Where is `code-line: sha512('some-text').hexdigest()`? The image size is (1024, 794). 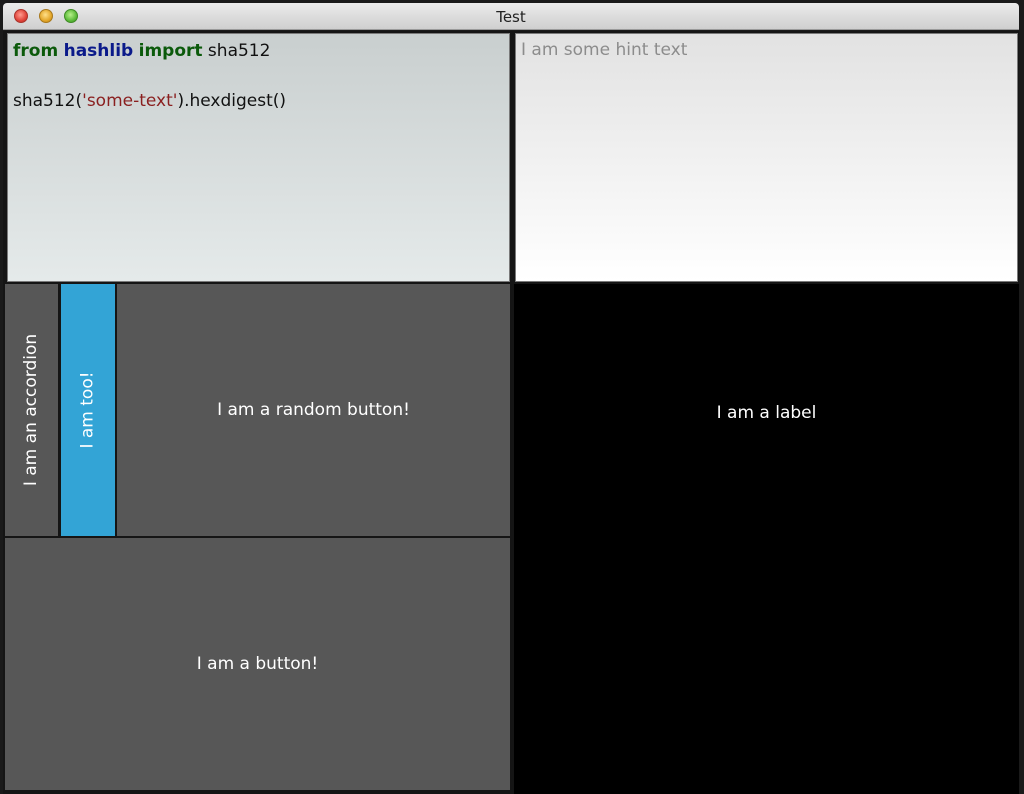 code-line: sha512('some-text').hexdigest() is located at coordinates (150, 101).